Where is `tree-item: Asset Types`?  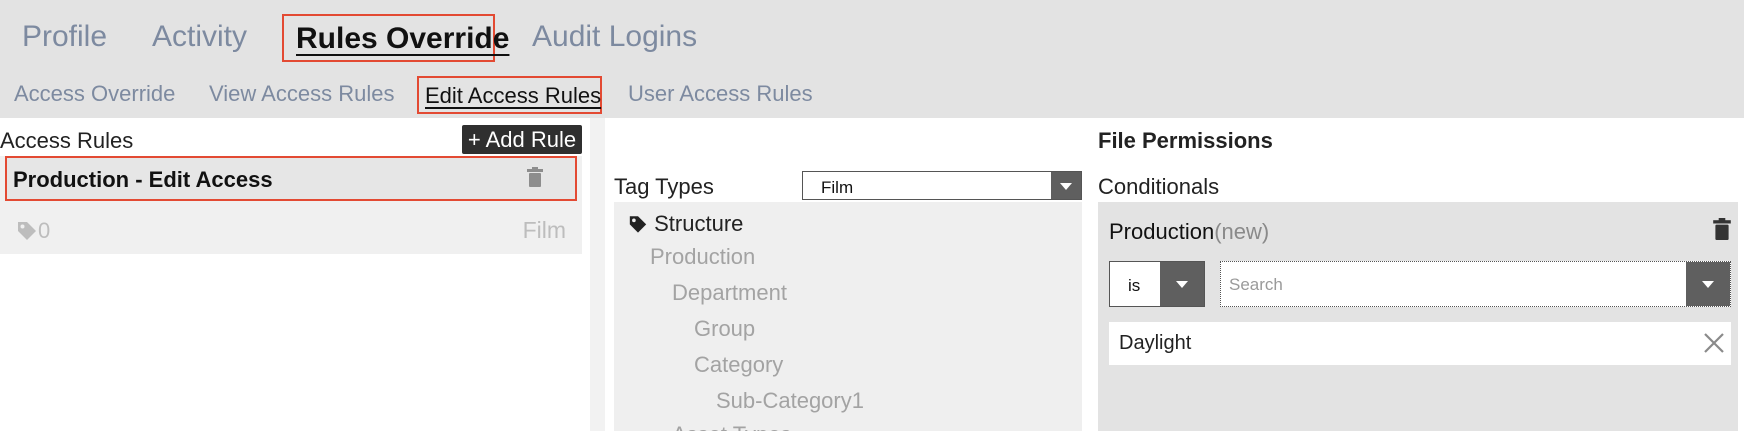
tree-item: Asset Types is located at coordinates (731, 426).